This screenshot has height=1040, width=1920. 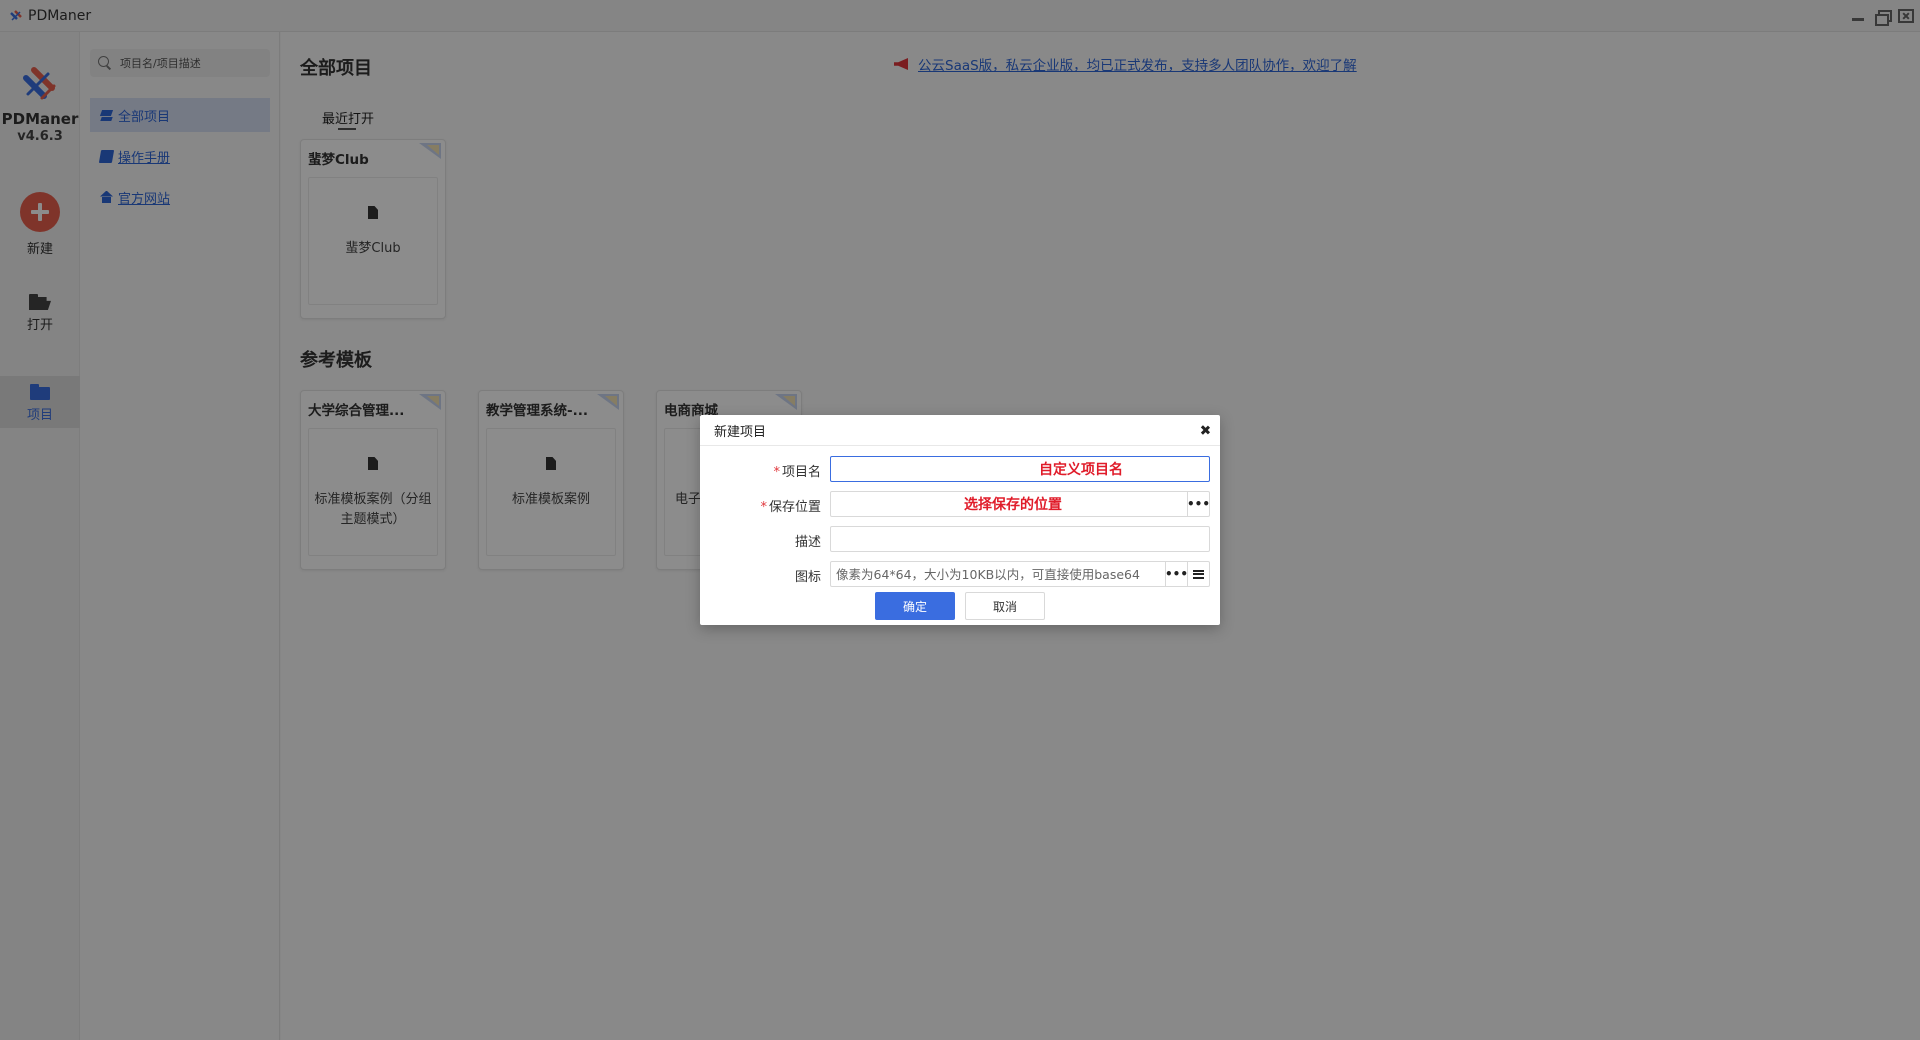 I want to click on icon-input, so click(x=998, y=574).